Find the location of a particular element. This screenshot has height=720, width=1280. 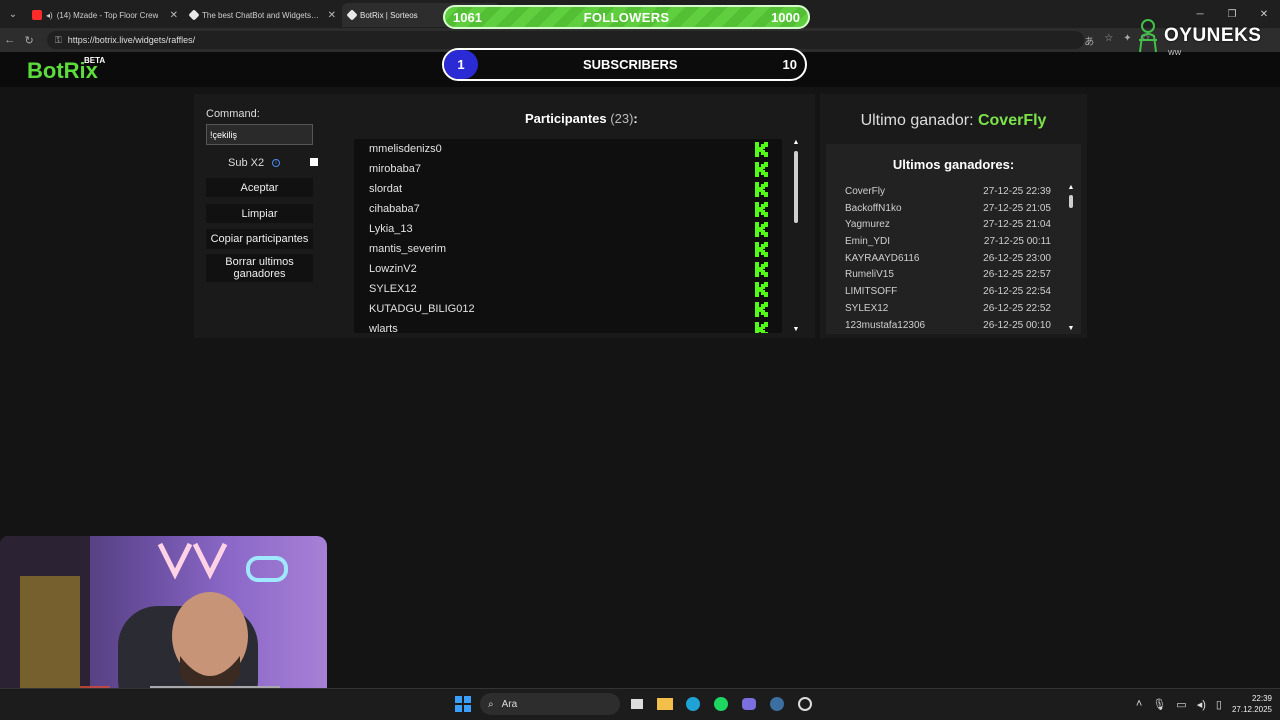

participants-heading: Participantes (23): is located at coordinates (581, 118).